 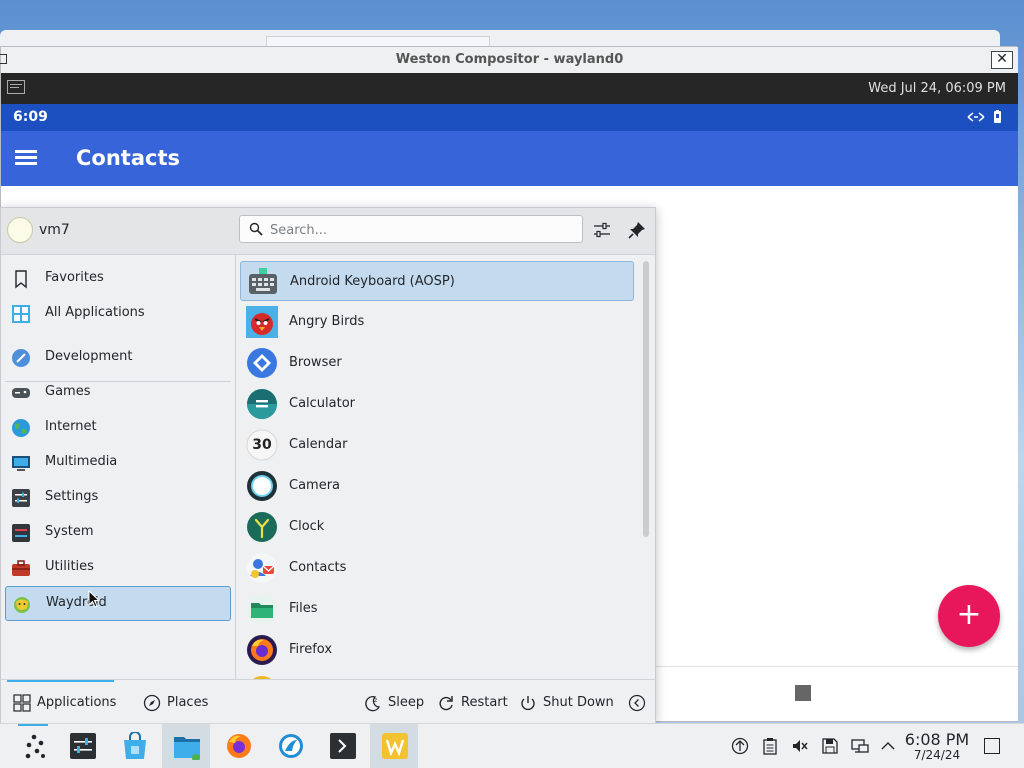 I want to click on shutdown-button: Shut Down, so click(x=566, y=702).